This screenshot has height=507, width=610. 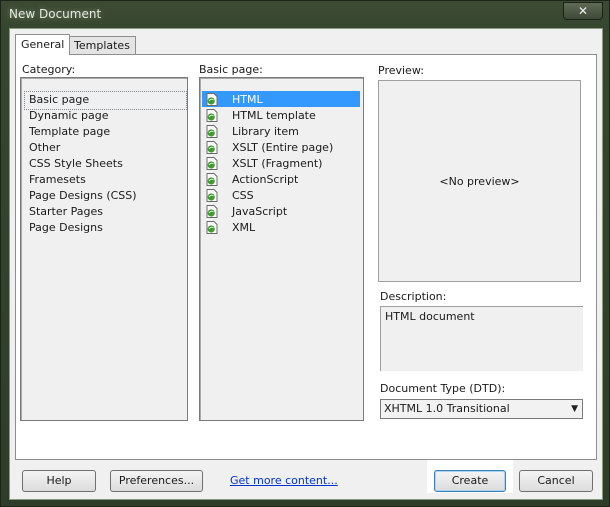 I want to click on basic-page-item: Library item, so click(x=265, y=131).